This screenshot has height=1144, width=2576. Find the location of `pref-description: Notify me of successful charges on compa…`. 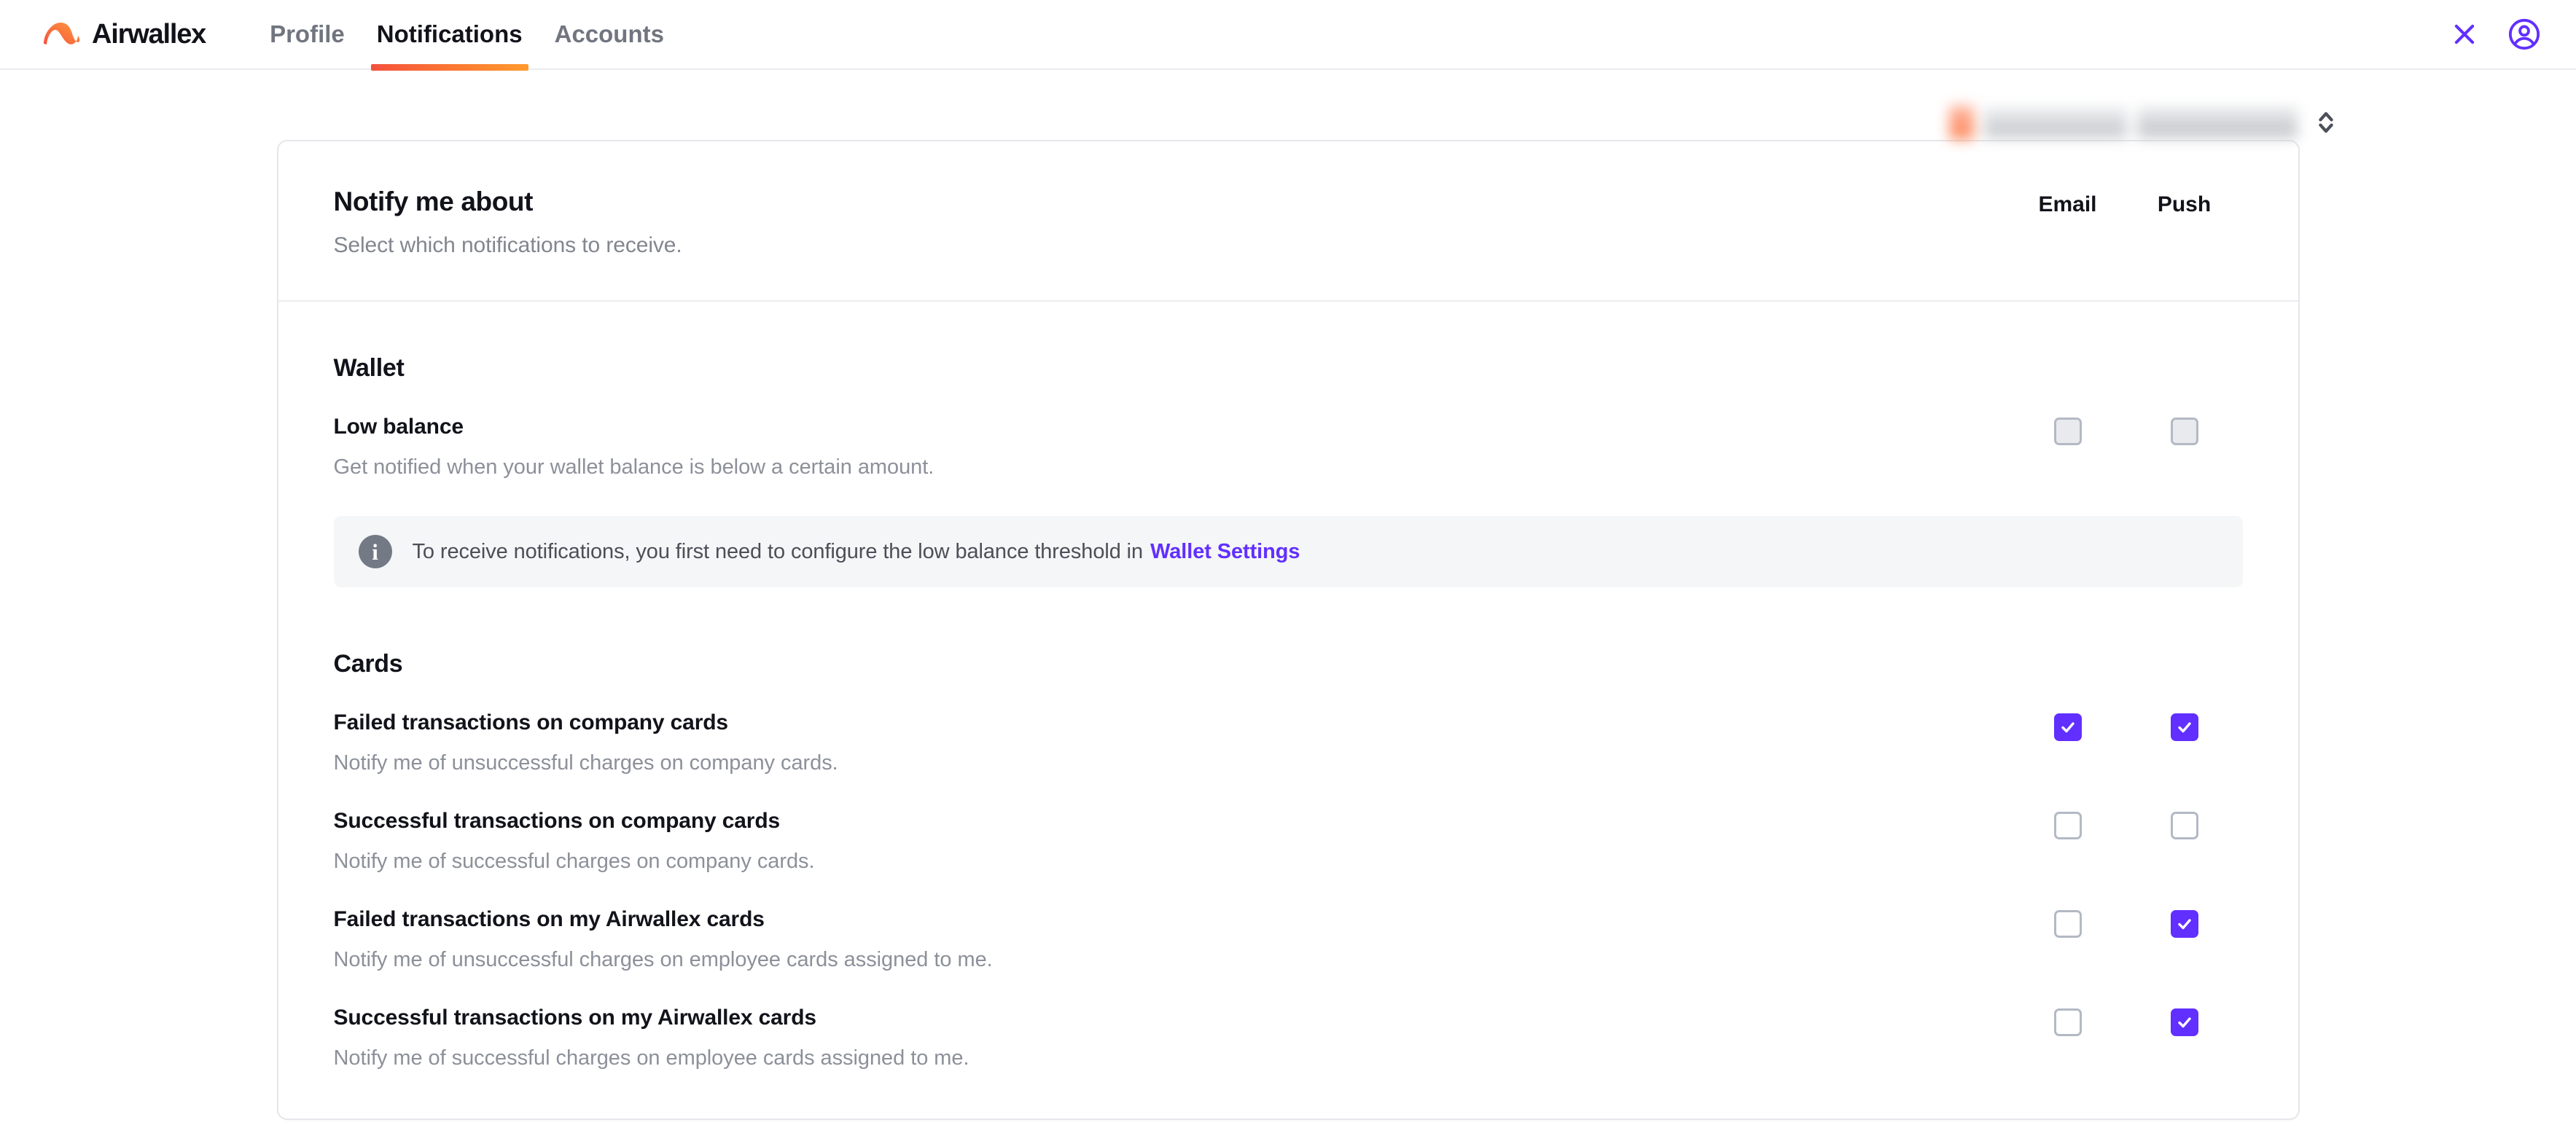

pref-description: Notify me of successful charges on compa… is located at coordinates (574, 861).